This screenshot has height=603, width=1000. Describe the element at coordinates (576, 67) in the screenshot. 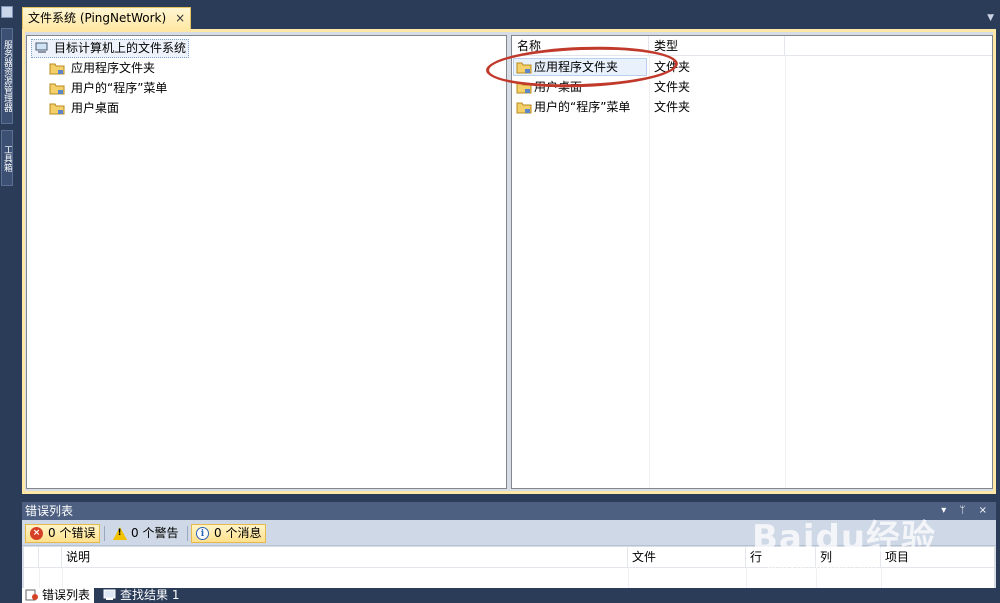

I see `list-item-name: 应用程序文件夹` at that location.